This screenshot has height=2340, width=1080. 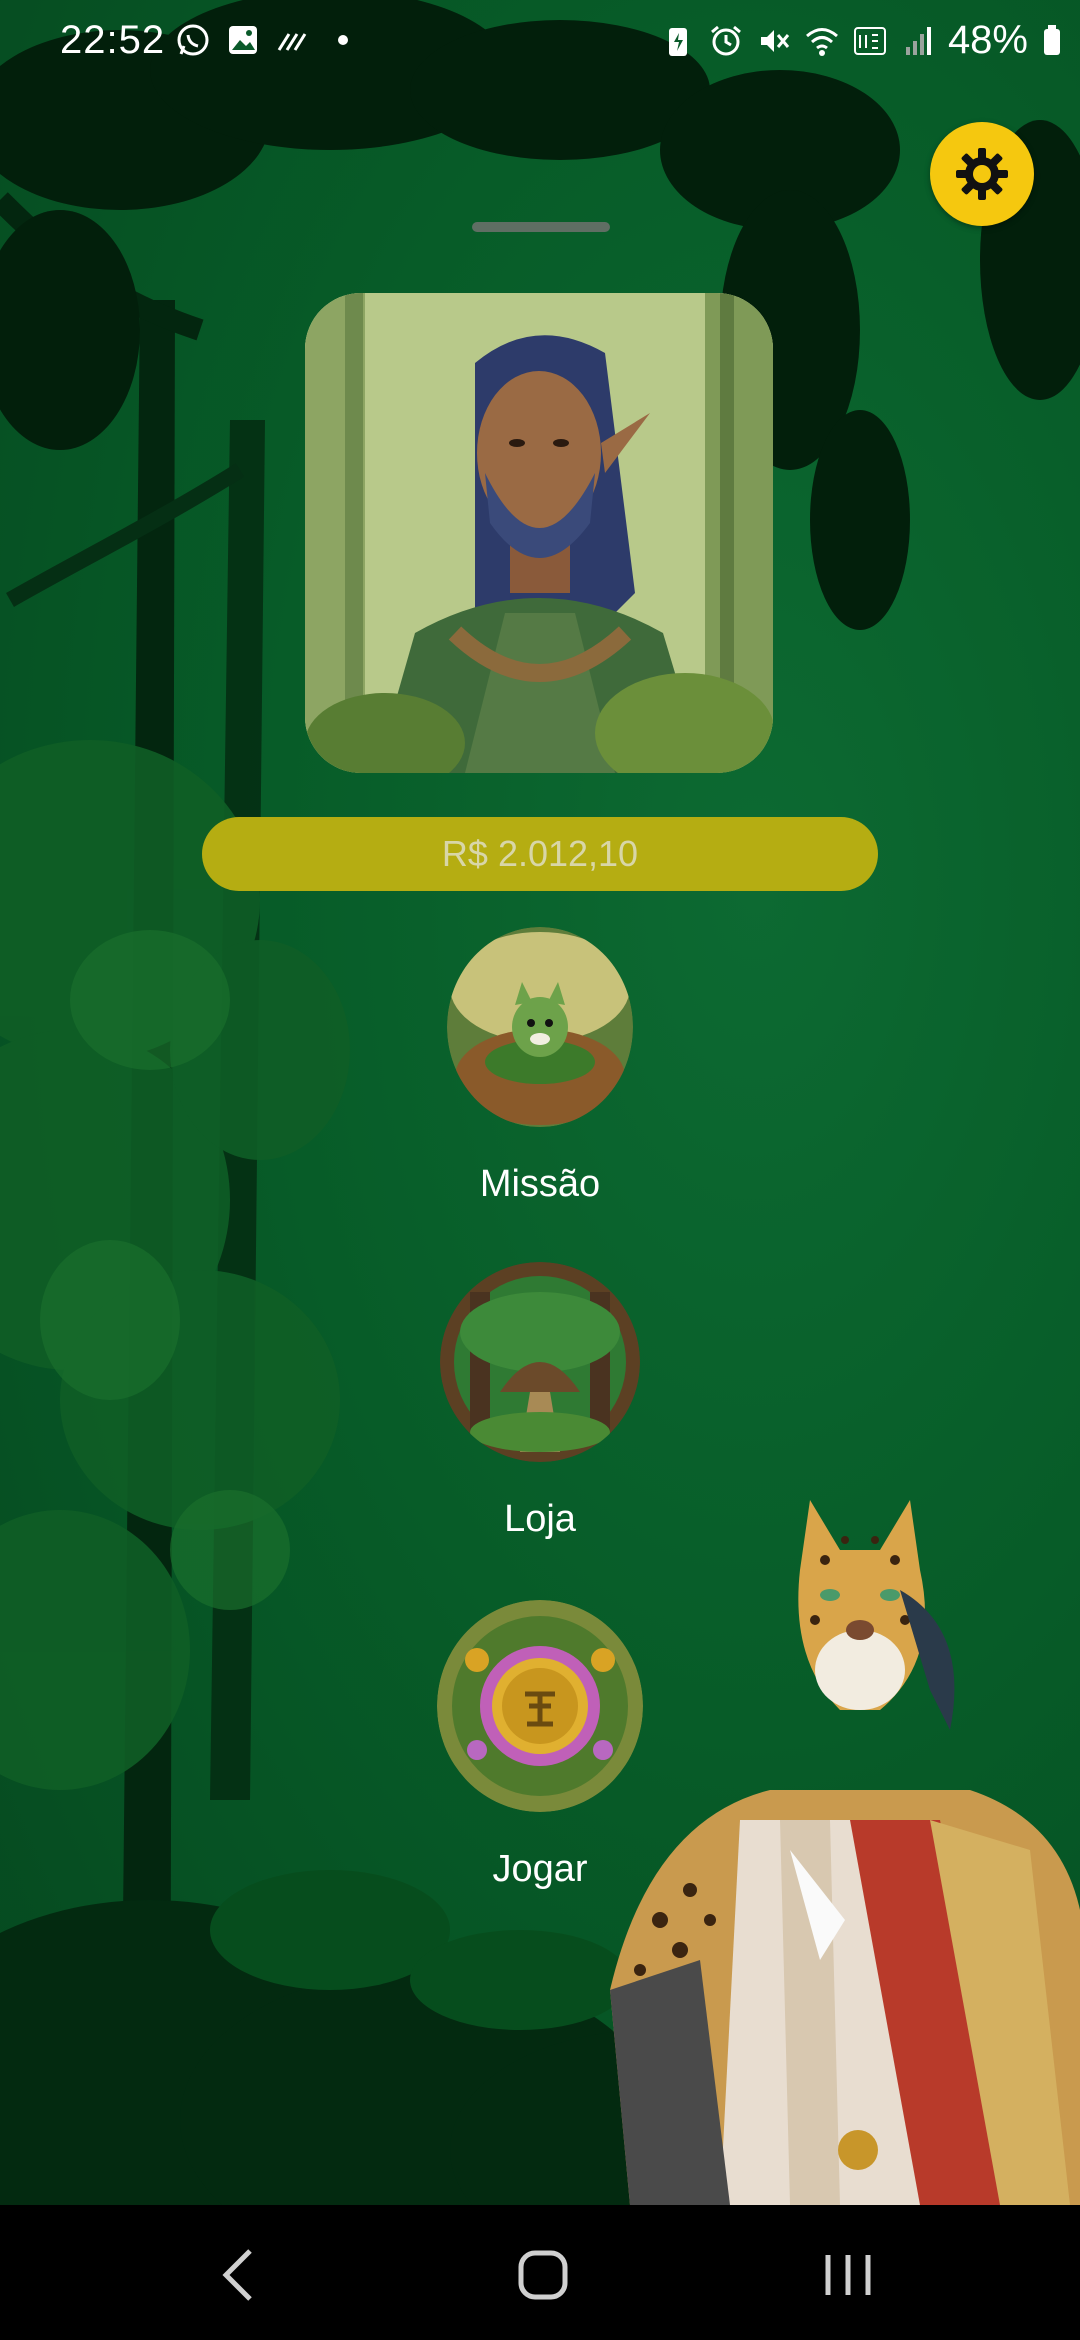 I want to click on volte-icon, so click(x=869, y=40).